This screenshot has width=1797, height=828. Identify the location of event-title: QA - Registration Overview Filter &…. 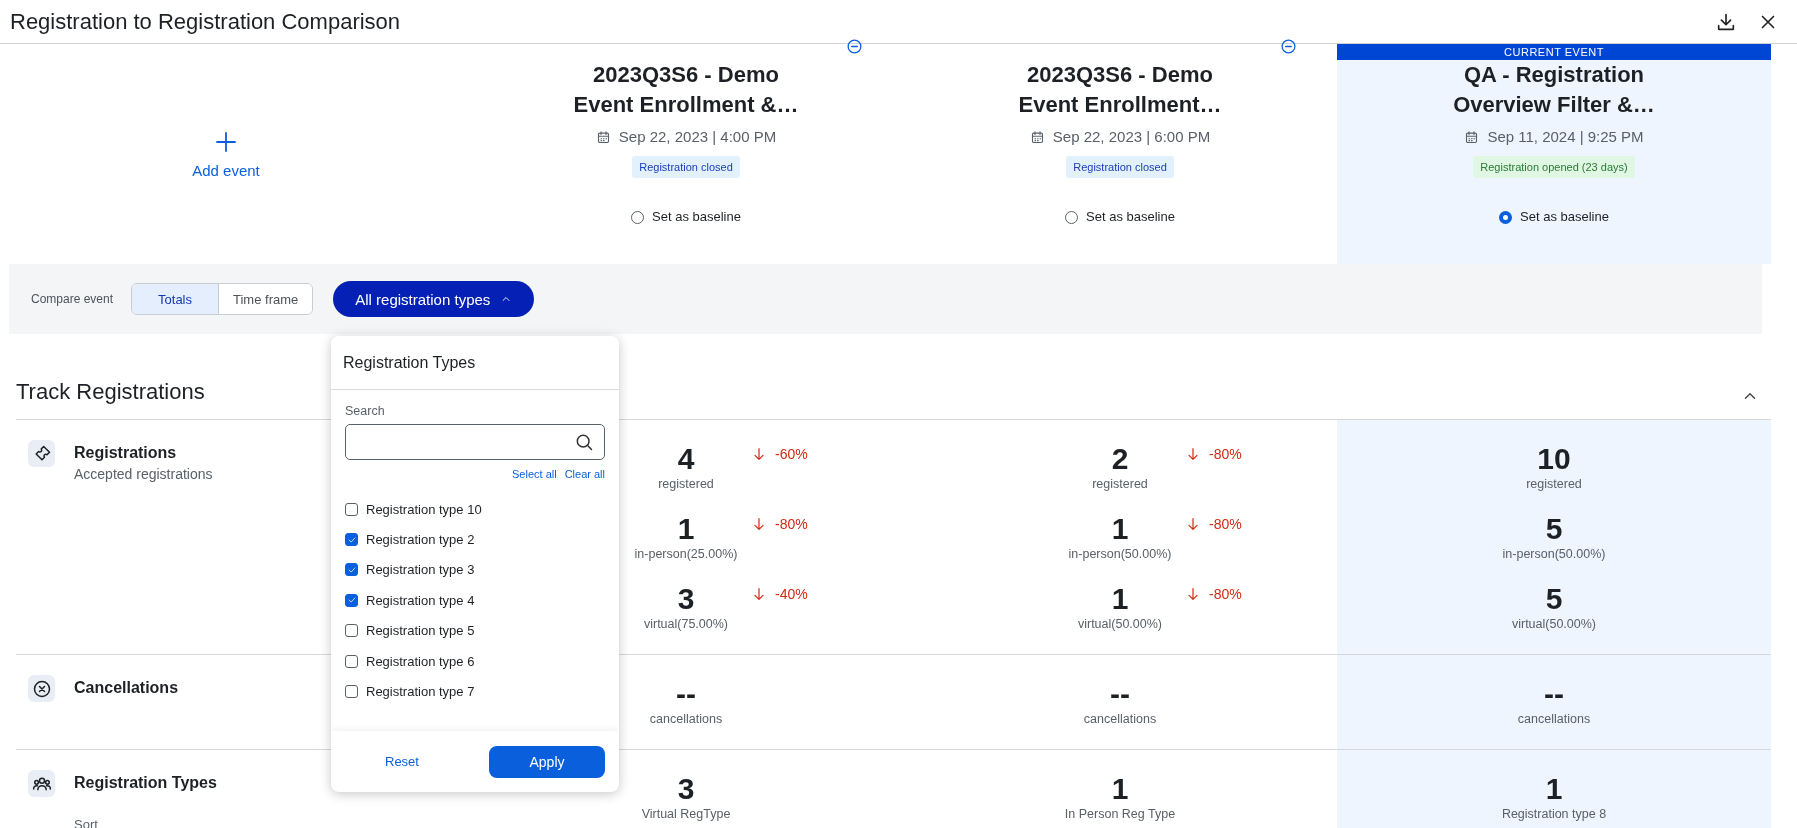
(1554, 90).